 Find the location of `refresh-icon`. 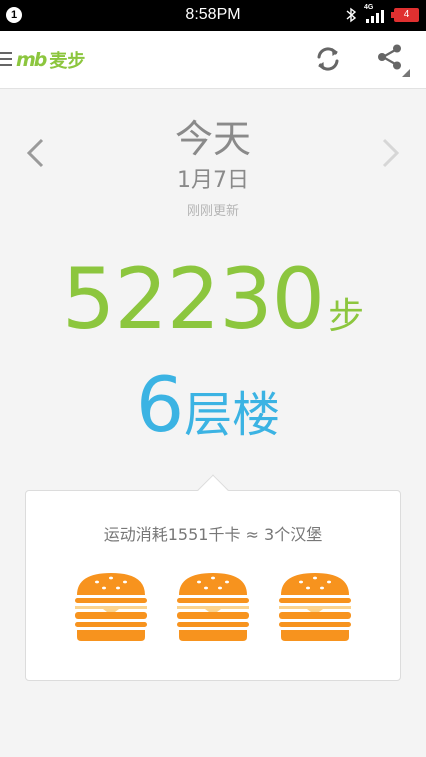

refresh-icon is located at coordinates (328, 59).